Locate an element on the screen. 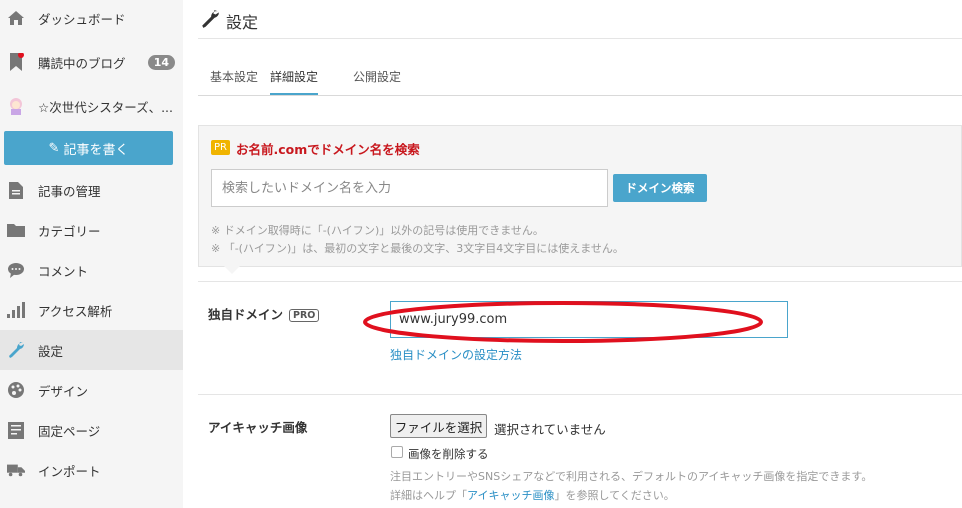 Image resolution: width=962 pixels, height=508 pixels. document-icon is located at coordinates (16, 190).